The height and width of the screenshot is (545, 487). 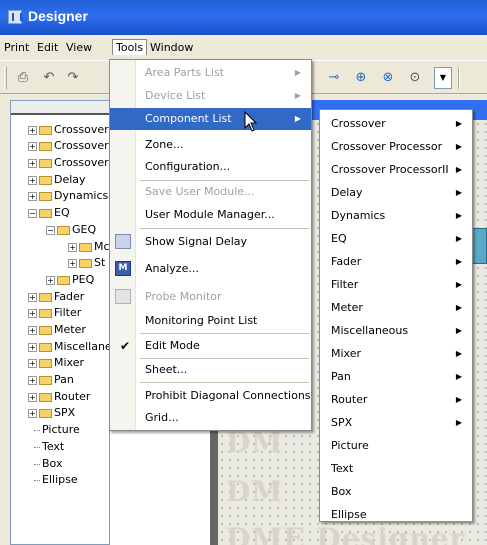 I want to click on tree-item-filter: + Filter, so click(x=54, y=312).